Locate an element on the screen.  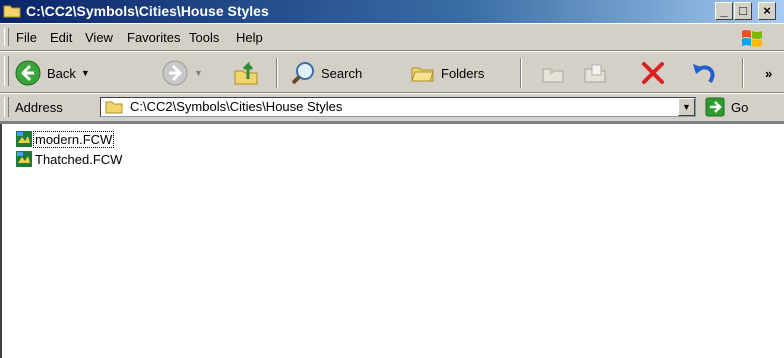
up-folder-button is located at coordinates (246, 73).